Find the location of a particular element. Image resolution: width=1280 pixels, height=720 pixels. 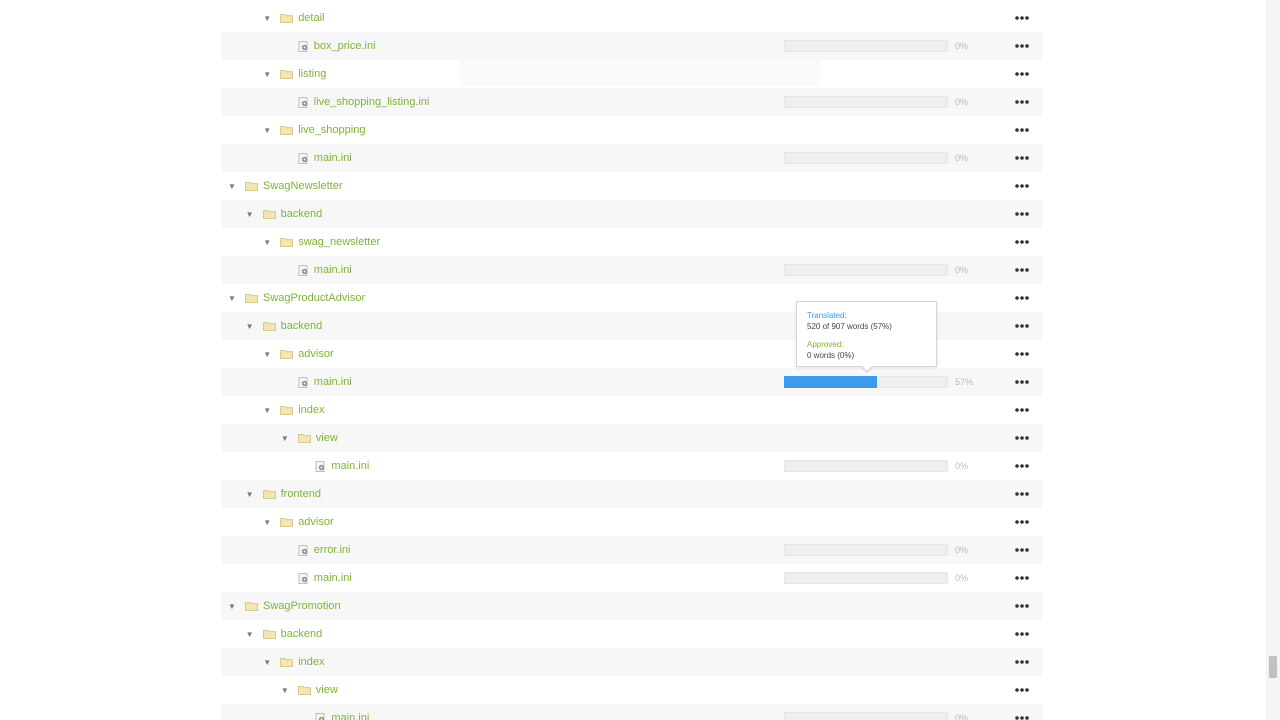

tree-row-folder: ▼ detail is located at coordinates (632, 18).